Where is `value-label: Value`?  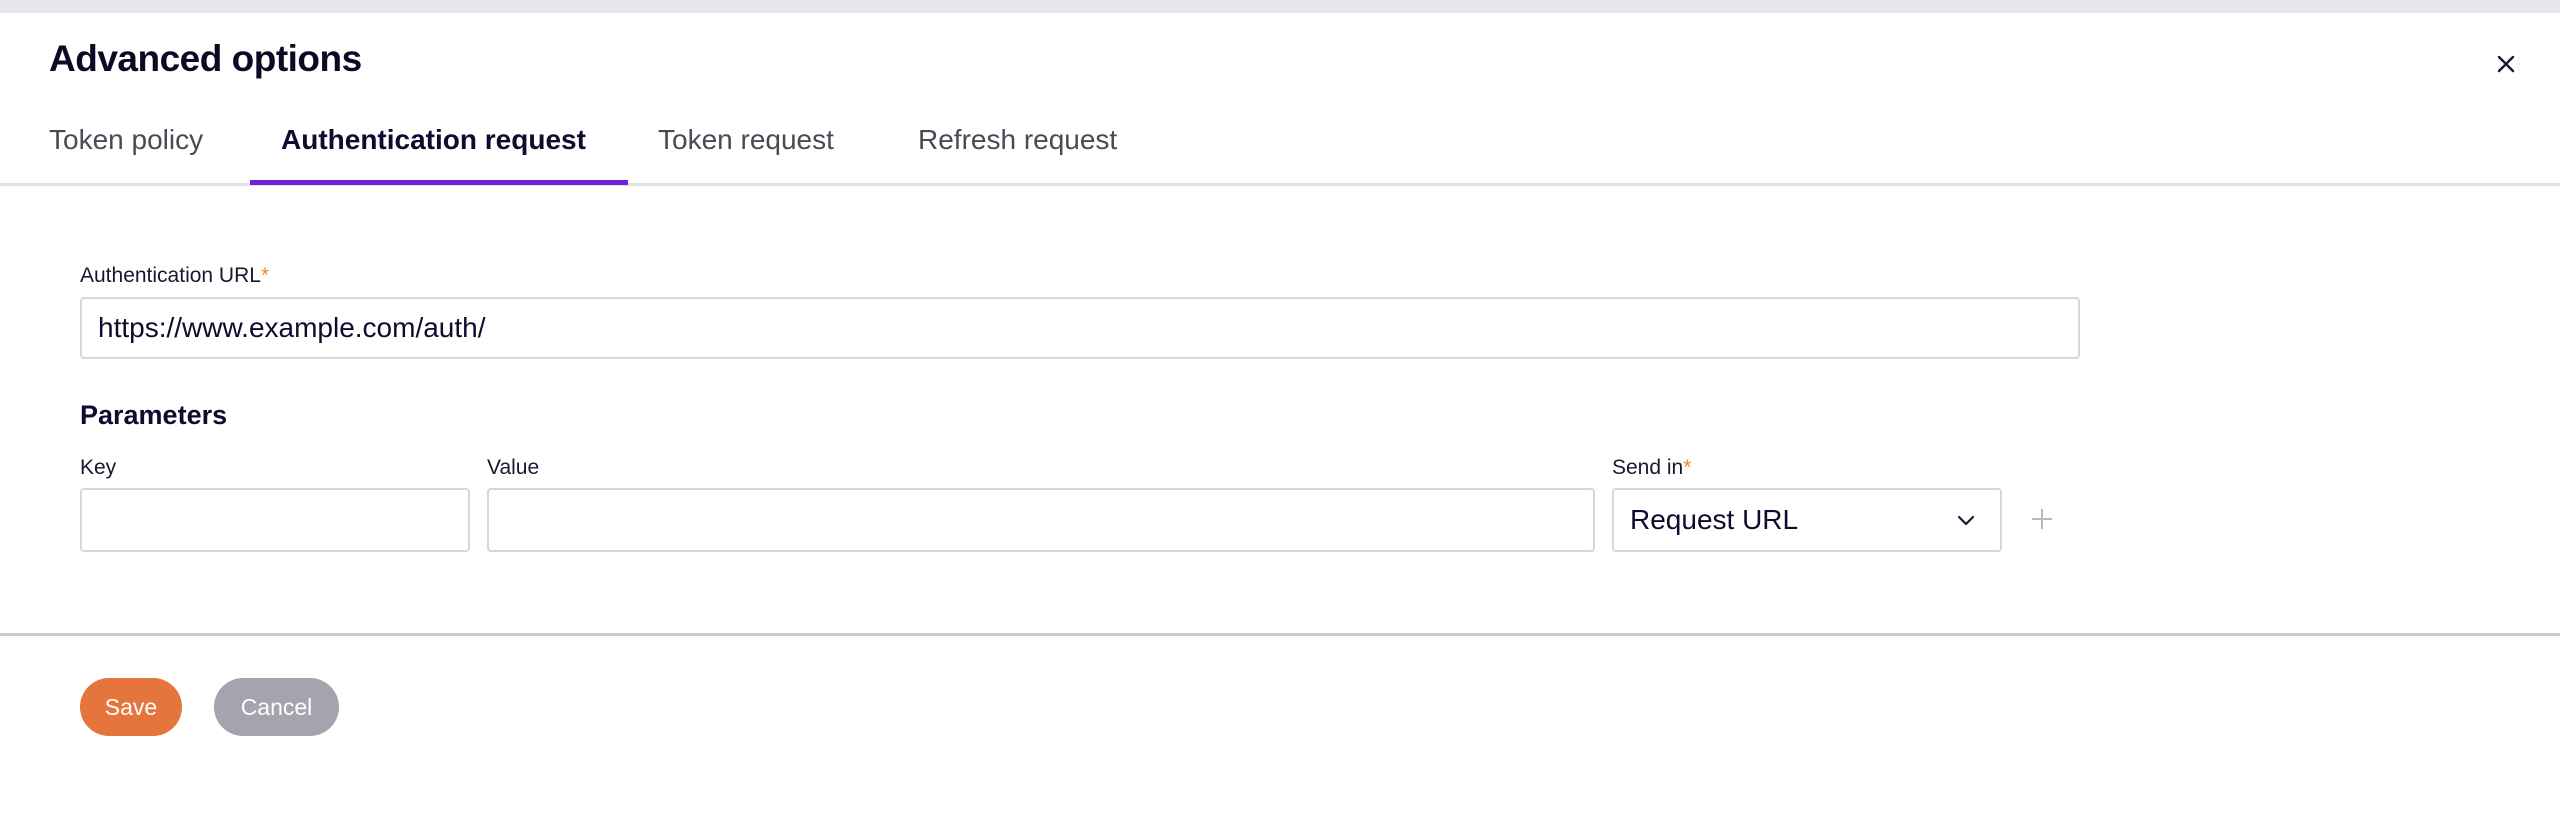
value-label: Value is located at coordinates (513, 467).